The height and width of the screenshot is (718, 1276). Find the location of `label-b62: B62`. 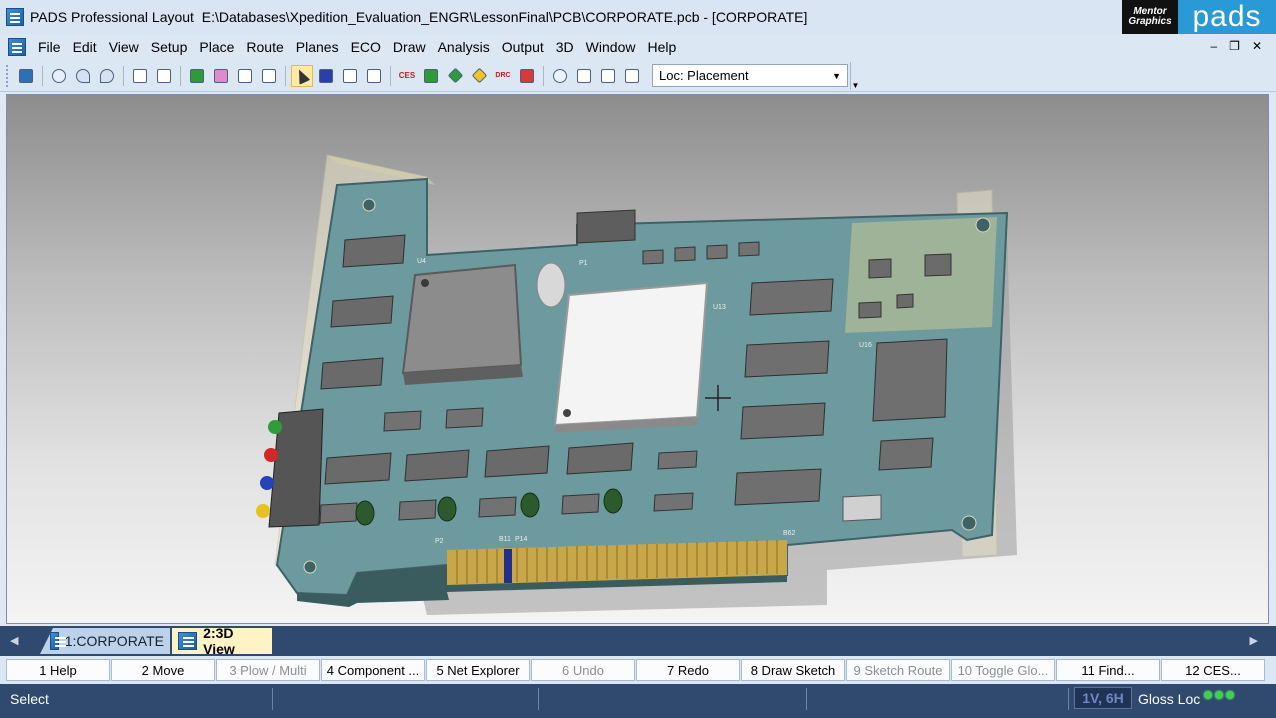

label-b62: B62 is located at coordinates (789, 533).